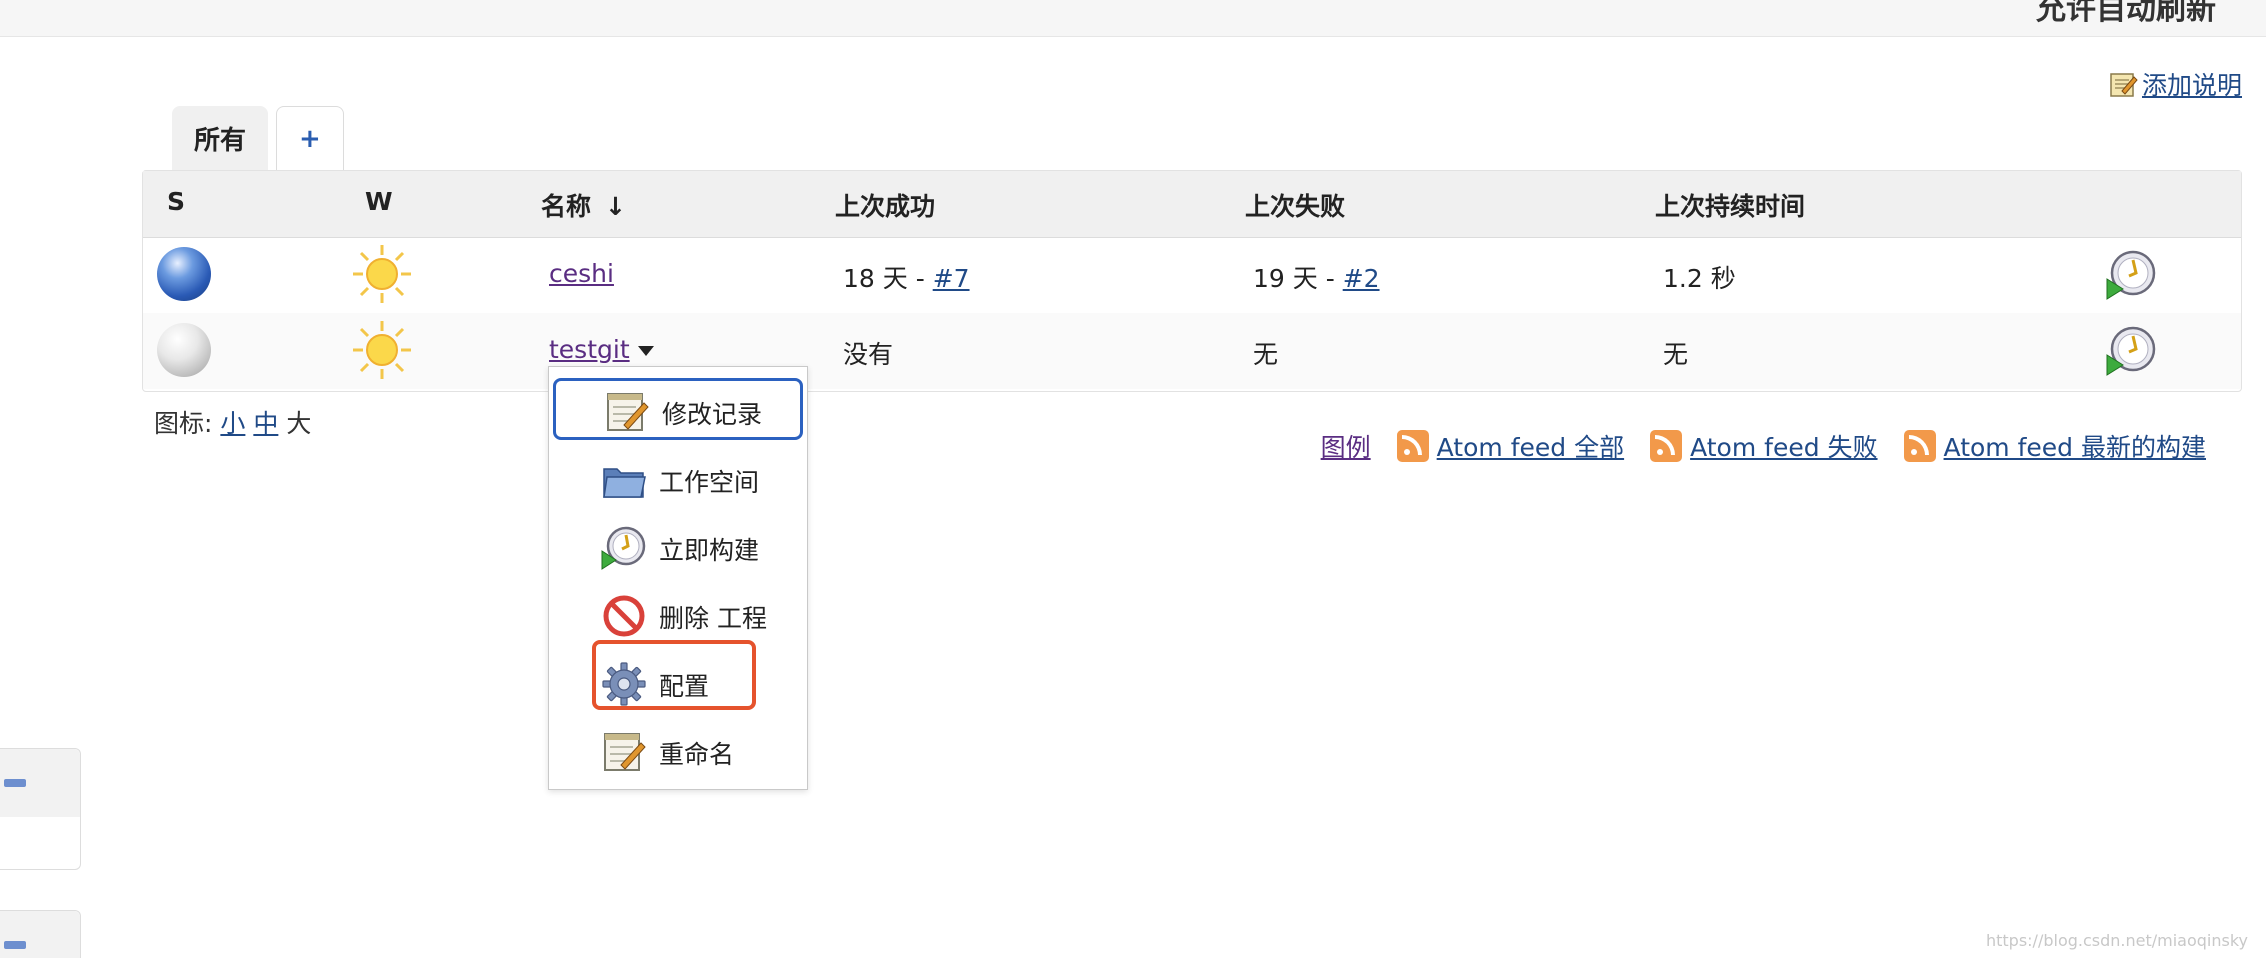 This screenshot has width=2266, height=958. What do you see at coordinates (1192, 351) in the screenshot?
I see `table-row: testgit 没有 无 无` at bounding box center [1192, 351].